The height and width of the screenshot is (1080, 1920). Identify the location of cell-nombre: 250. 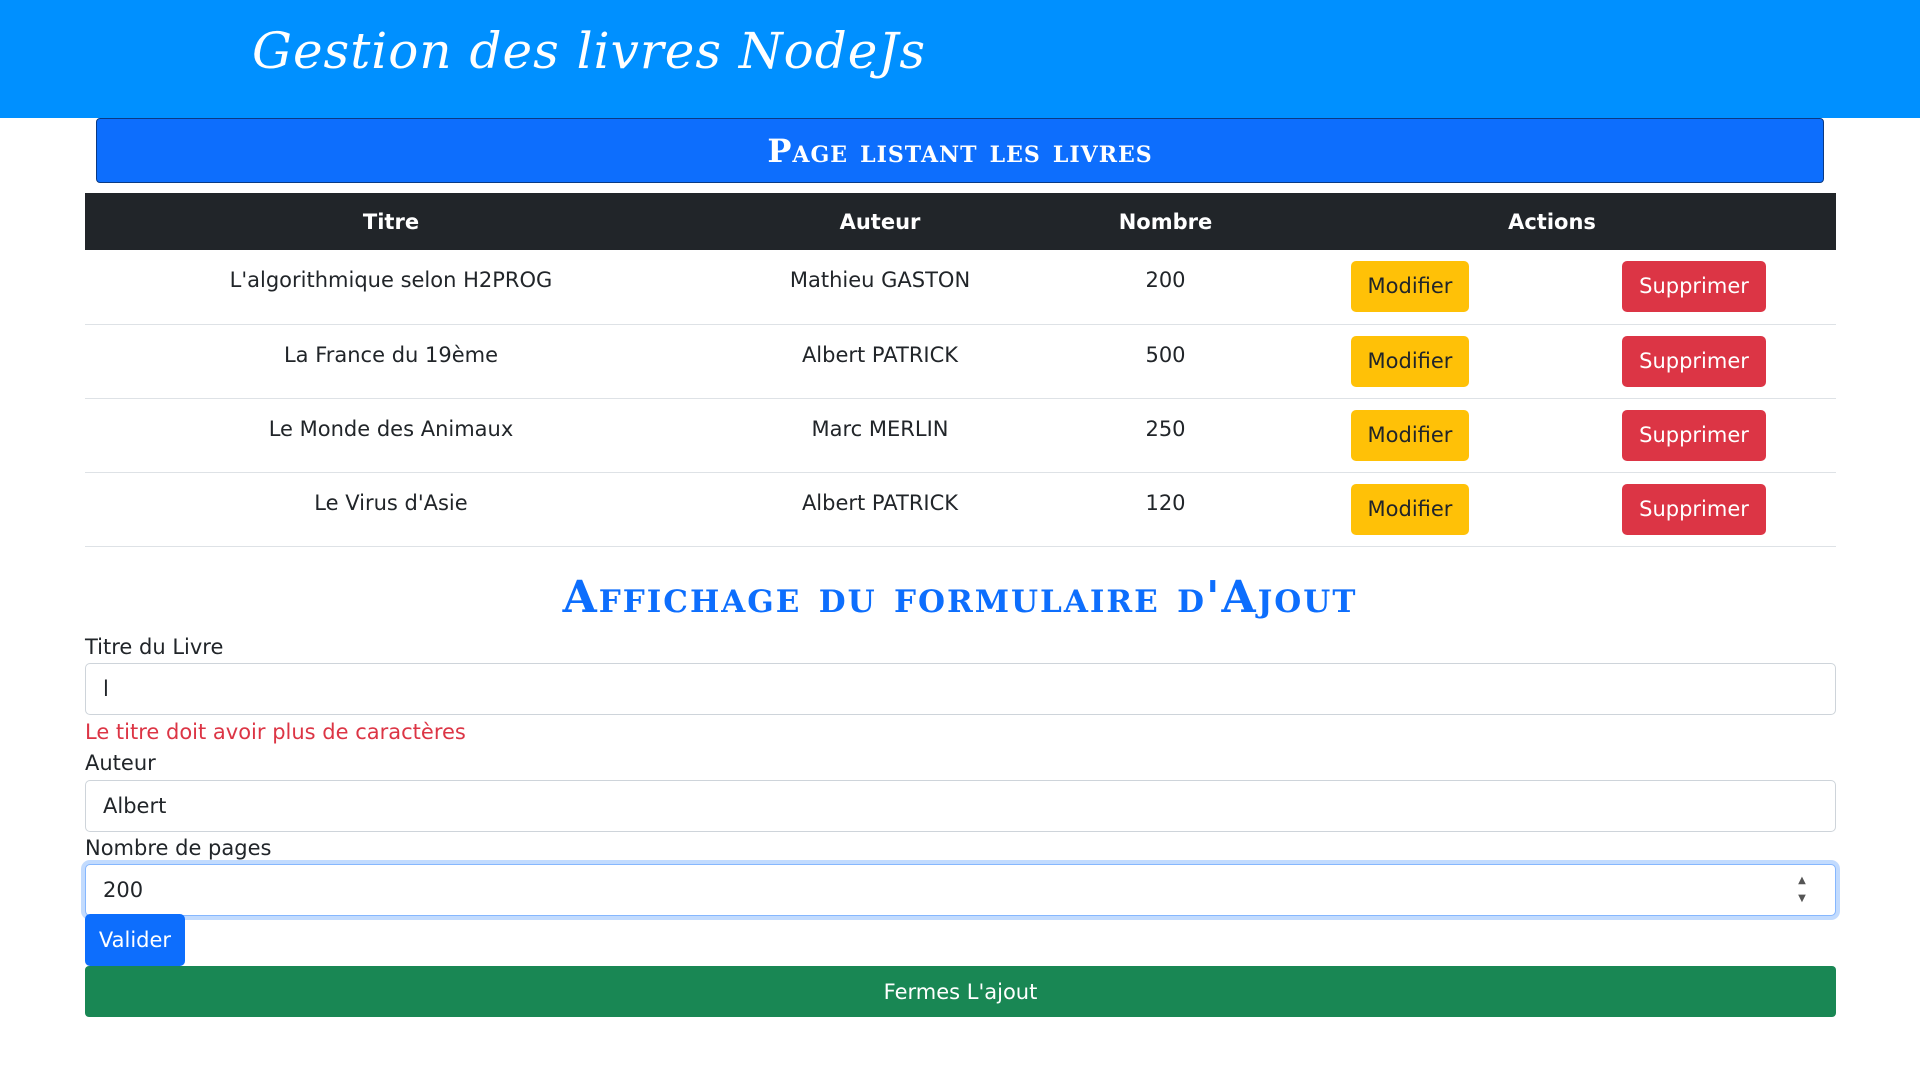
(1165, 435).